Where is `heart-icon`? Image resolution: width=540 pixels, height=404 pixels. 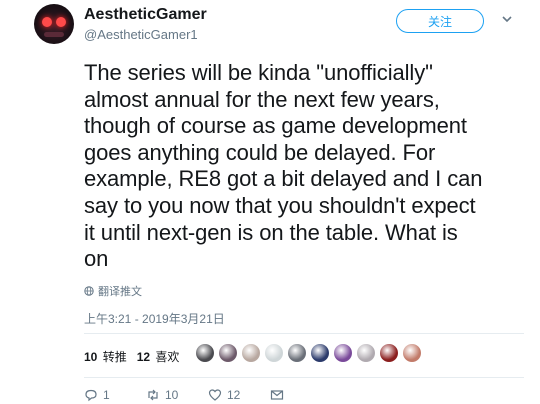 heart-icon is located at coordinates (215, 395).